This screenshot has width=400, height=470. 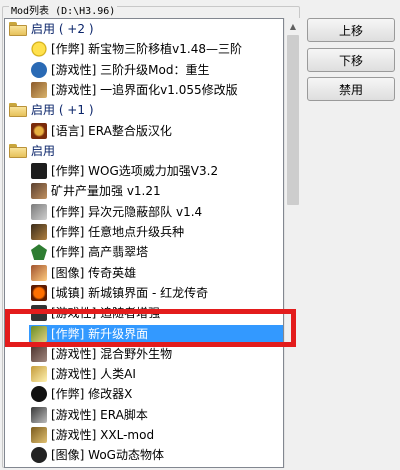 I want to click on tree-item: [游戏性] XXL-mod, so click(x=144, y=435).